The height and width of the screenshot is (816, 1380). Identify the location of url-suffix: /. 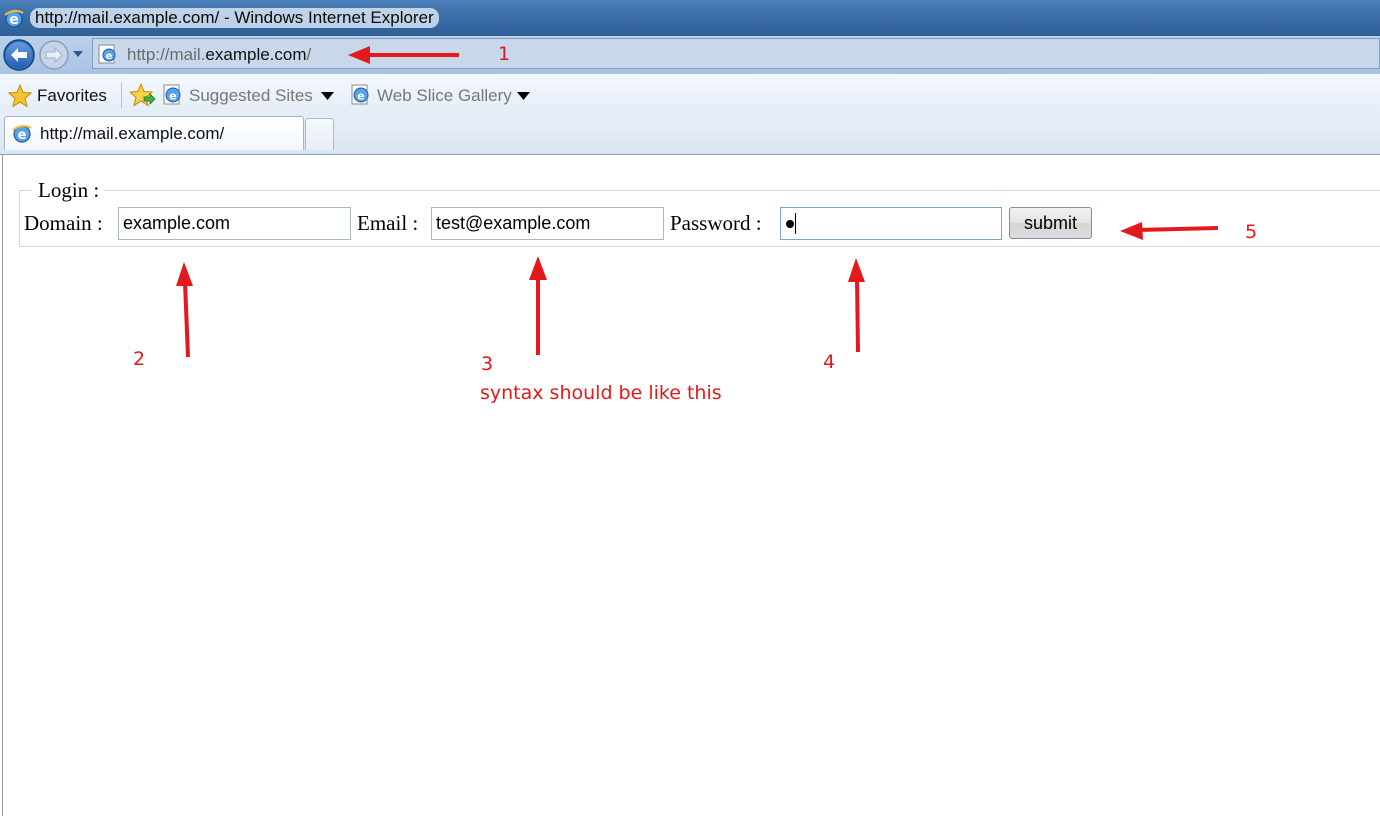
(309, 54).